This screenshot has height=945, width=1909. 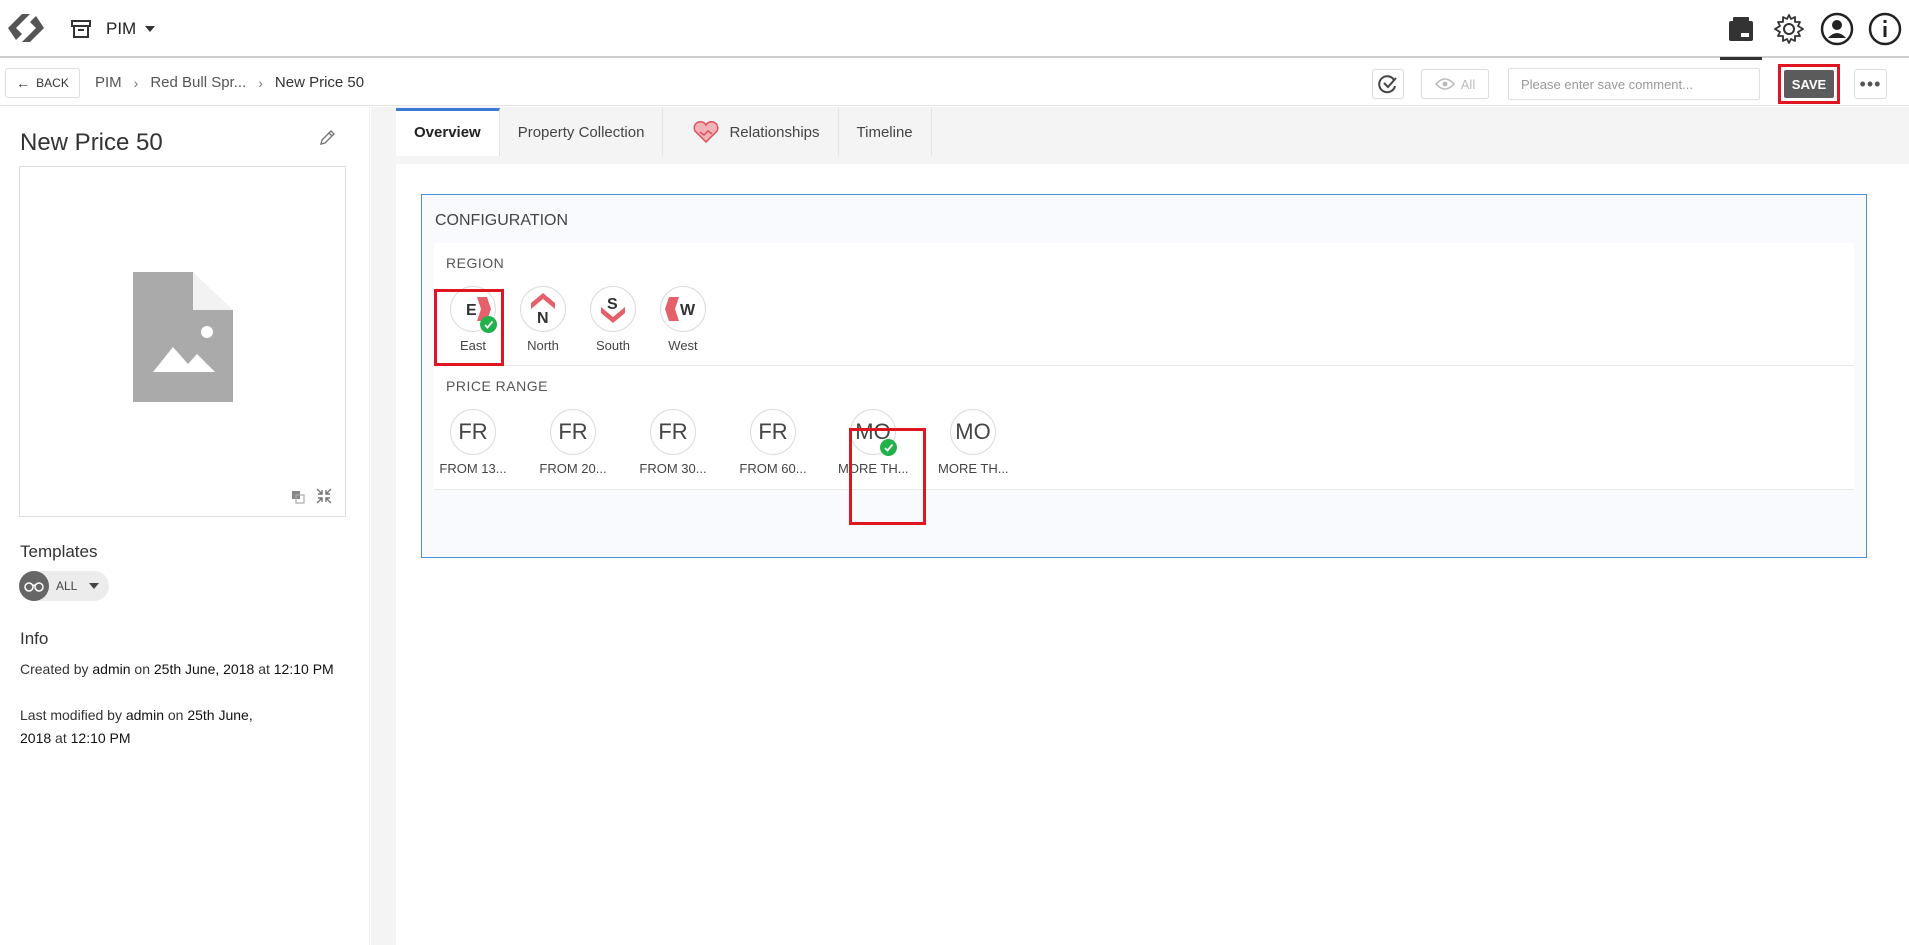 What do you see at coordinates (1144, 304) in the screenshot?
I see `region-group: REGION E East N North S South W West` at bounding box center [1144, 304].